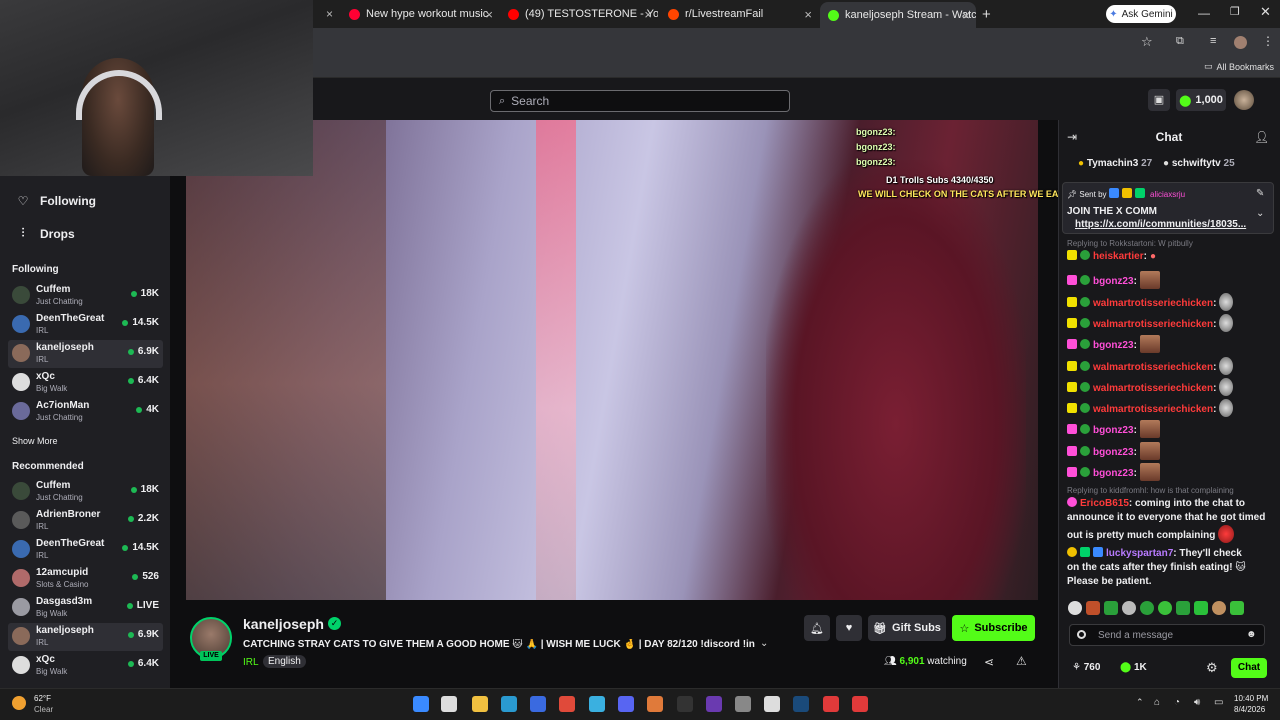 This screenshot has height=720, width=1280. What do you see at coordinates (1141, 14) in the screenshot?
I see `ask-gemini-button: ✦ Ask Gemini` at bounding box center [1141, 14].